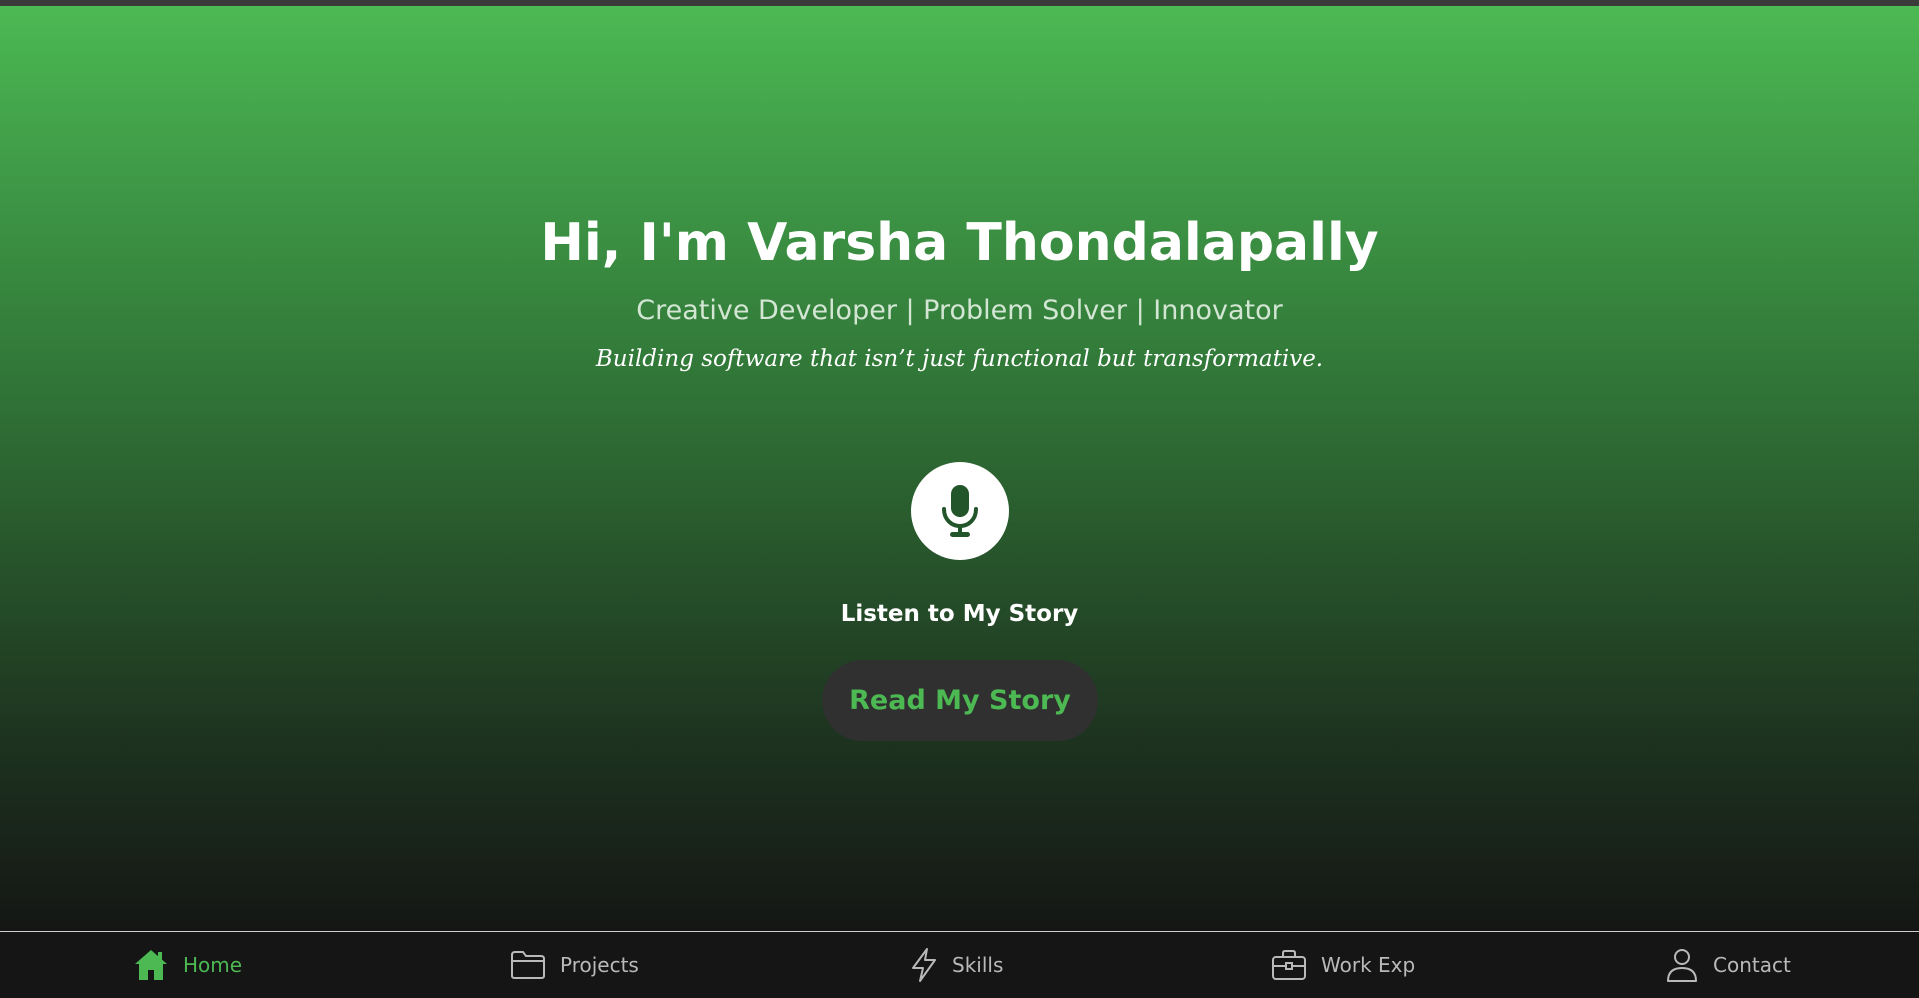  Describe the element at coordinates (960, 700) in the screenshot. I see `read-my-story-button: Read My Story` at that location.